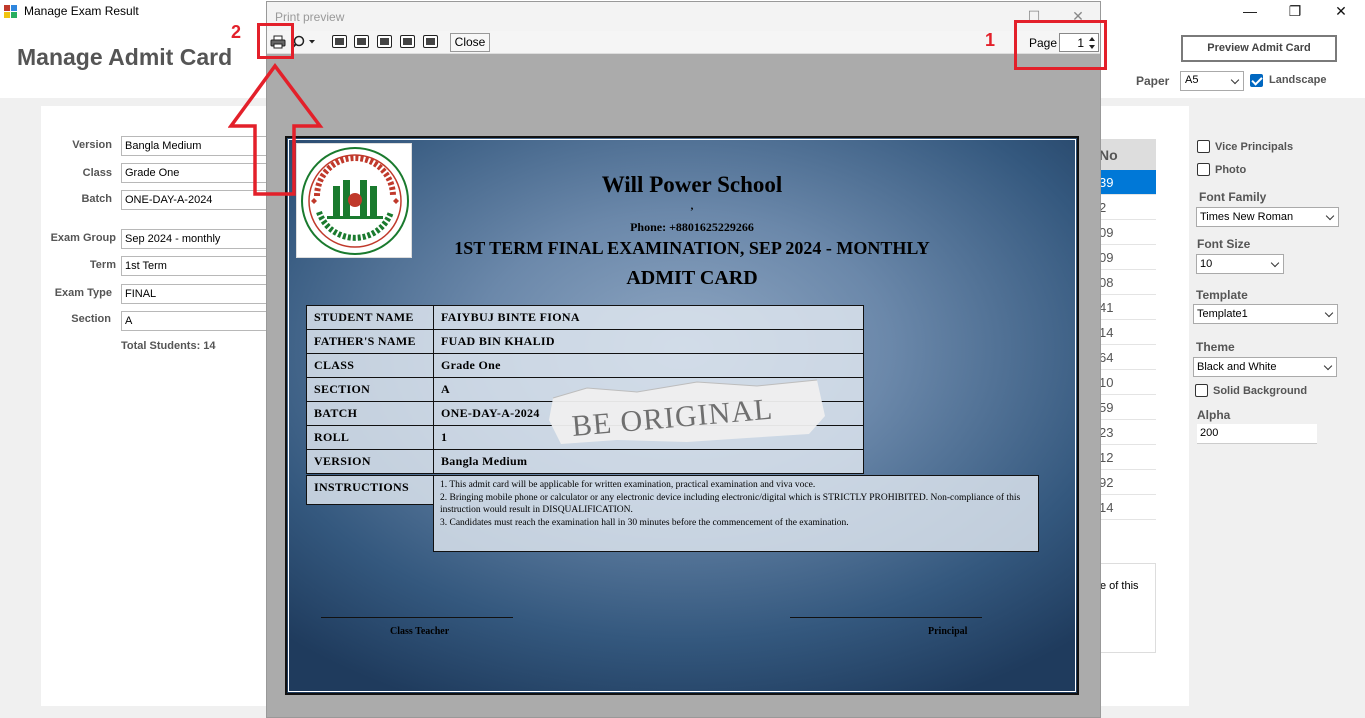  Describe the element at coordinates (1214, 415) in the screenshot. I see `alpha-label: Alpha` at that location.